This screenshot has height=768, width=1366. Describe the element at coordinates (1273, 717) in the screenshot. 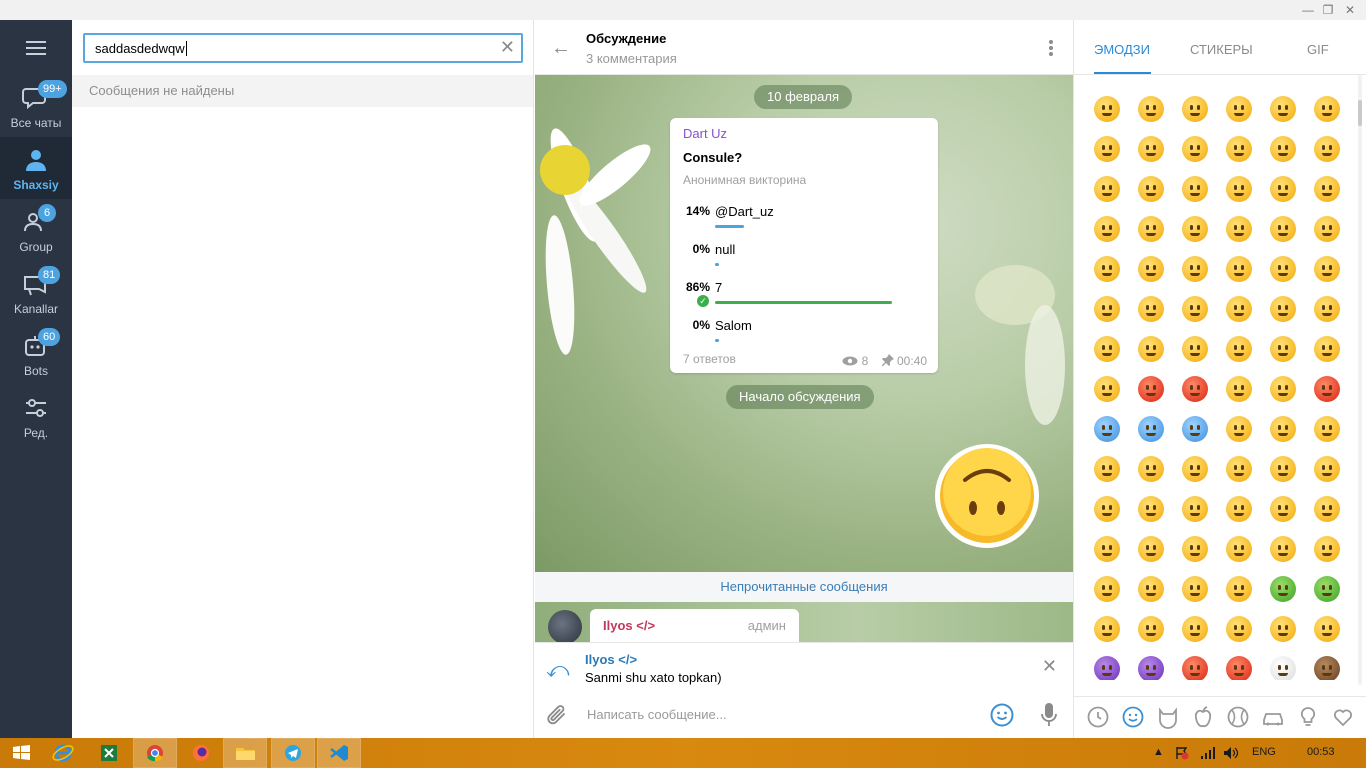

I see `travel-icon` at that location.